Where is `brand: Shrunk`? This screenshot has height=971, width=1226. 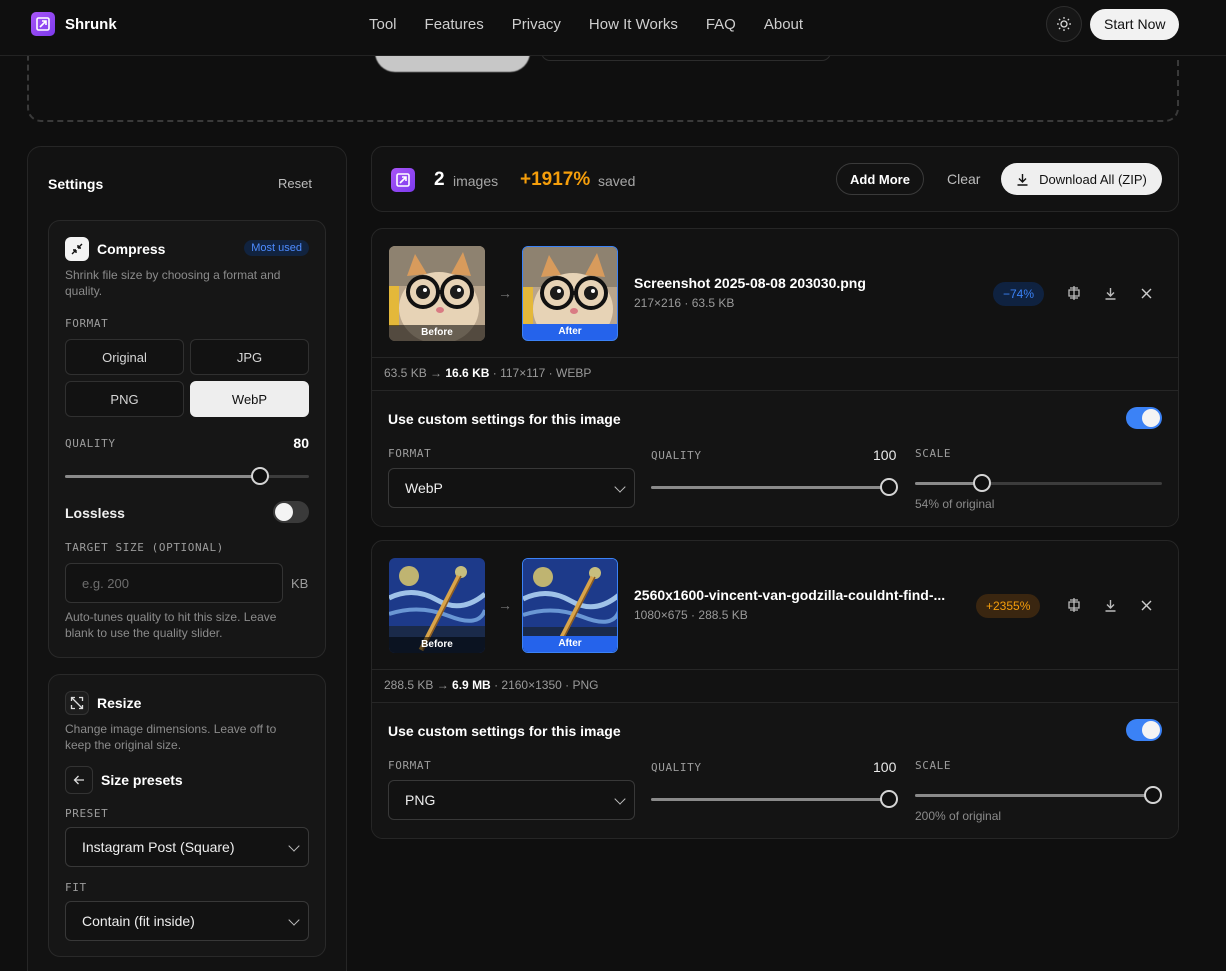
brand: Shrunk is located at coordinates (74, 24).